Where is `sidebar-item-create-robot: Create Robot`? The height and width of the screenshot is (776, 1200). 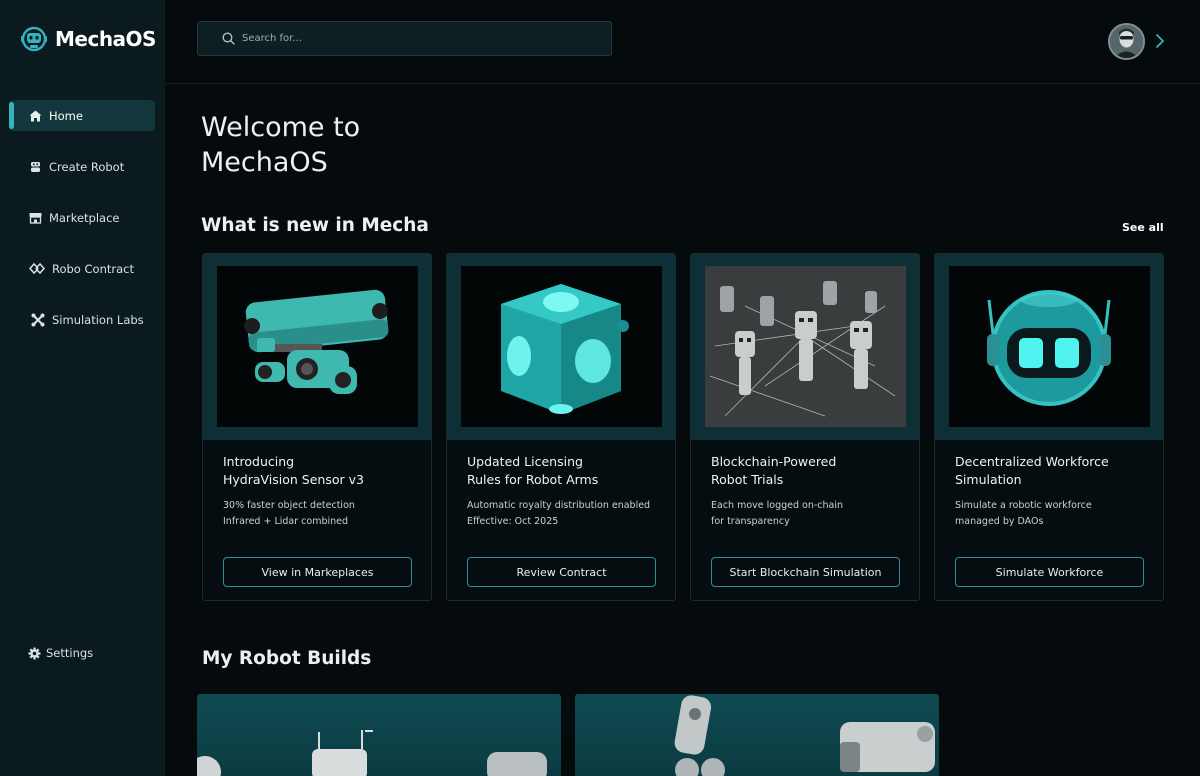
sidebar-item-create-robot: Create Robot is located at coordinates (82, 166).